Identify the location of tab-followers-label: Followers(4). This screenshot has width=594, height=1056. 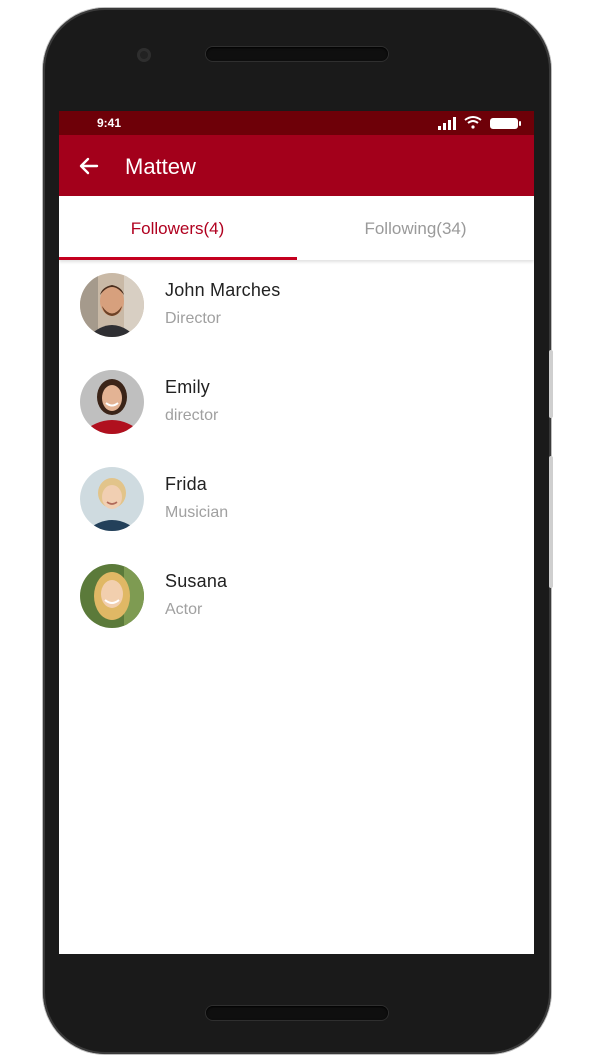
(177, 228).